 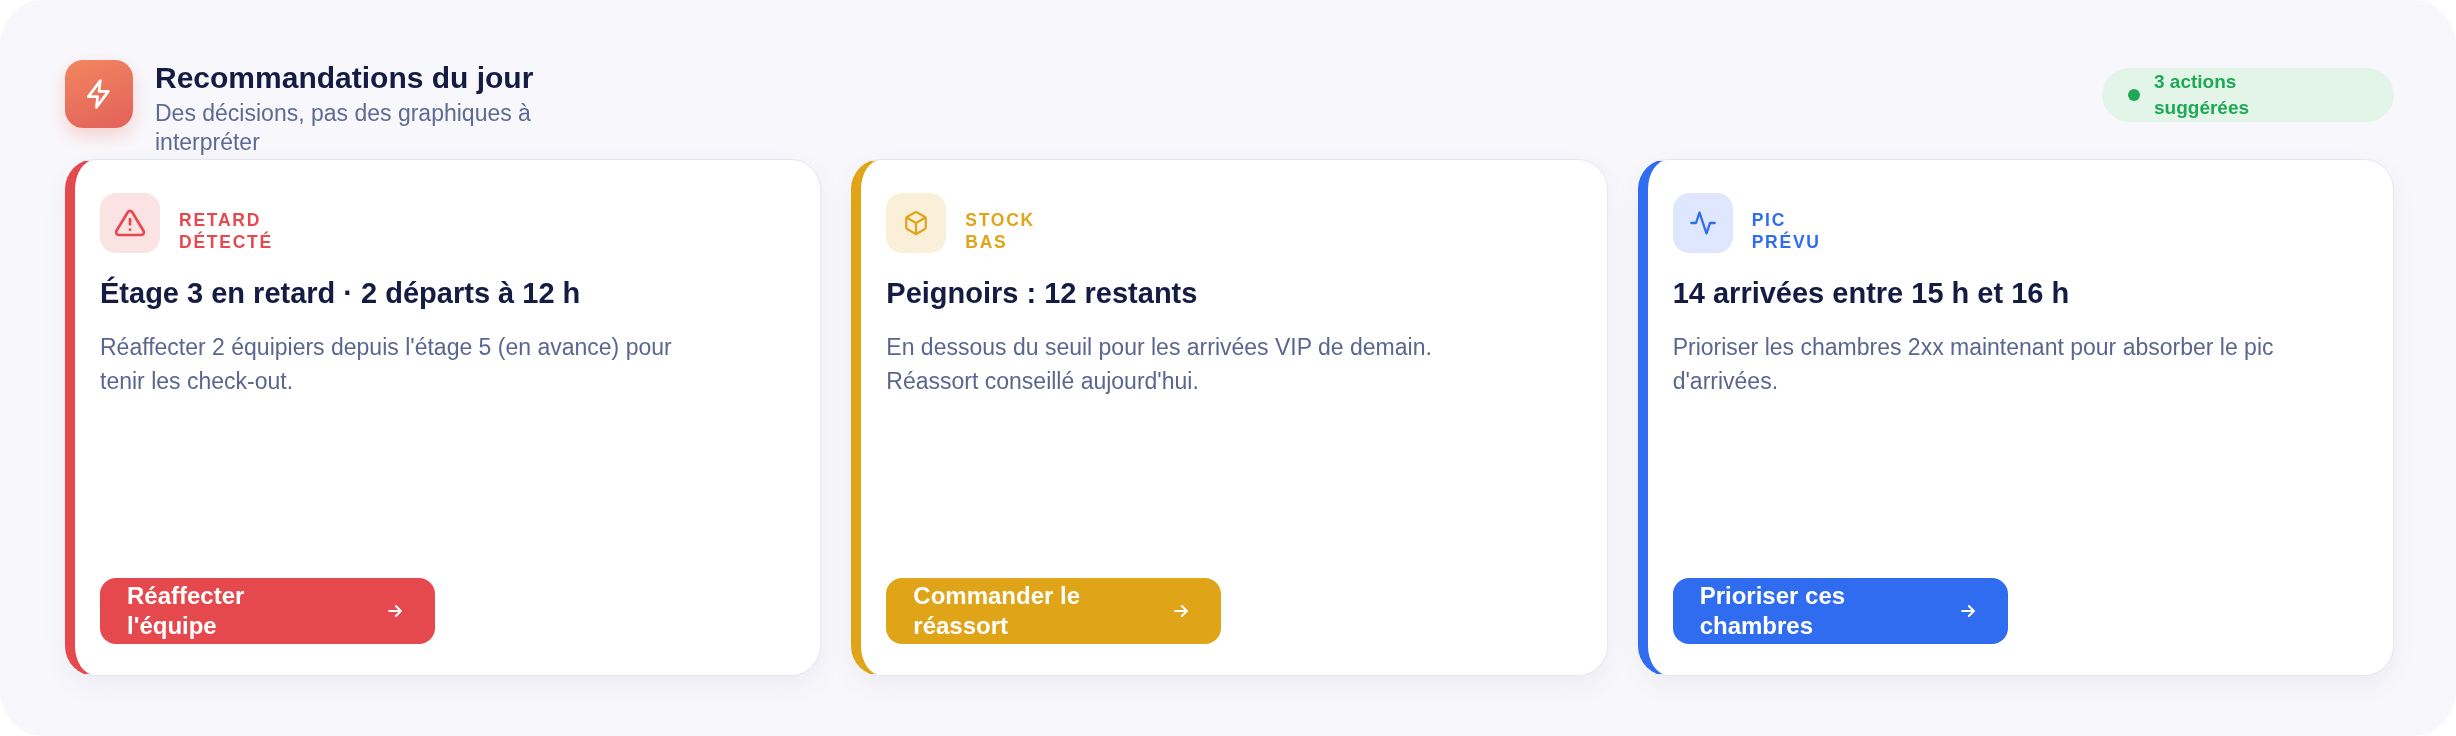 I want to click on card-description: En dessous du seuil pour les arrivées VIP de demain. Réassort conseillé aujourd'hui., so click(x=1159, y=364).